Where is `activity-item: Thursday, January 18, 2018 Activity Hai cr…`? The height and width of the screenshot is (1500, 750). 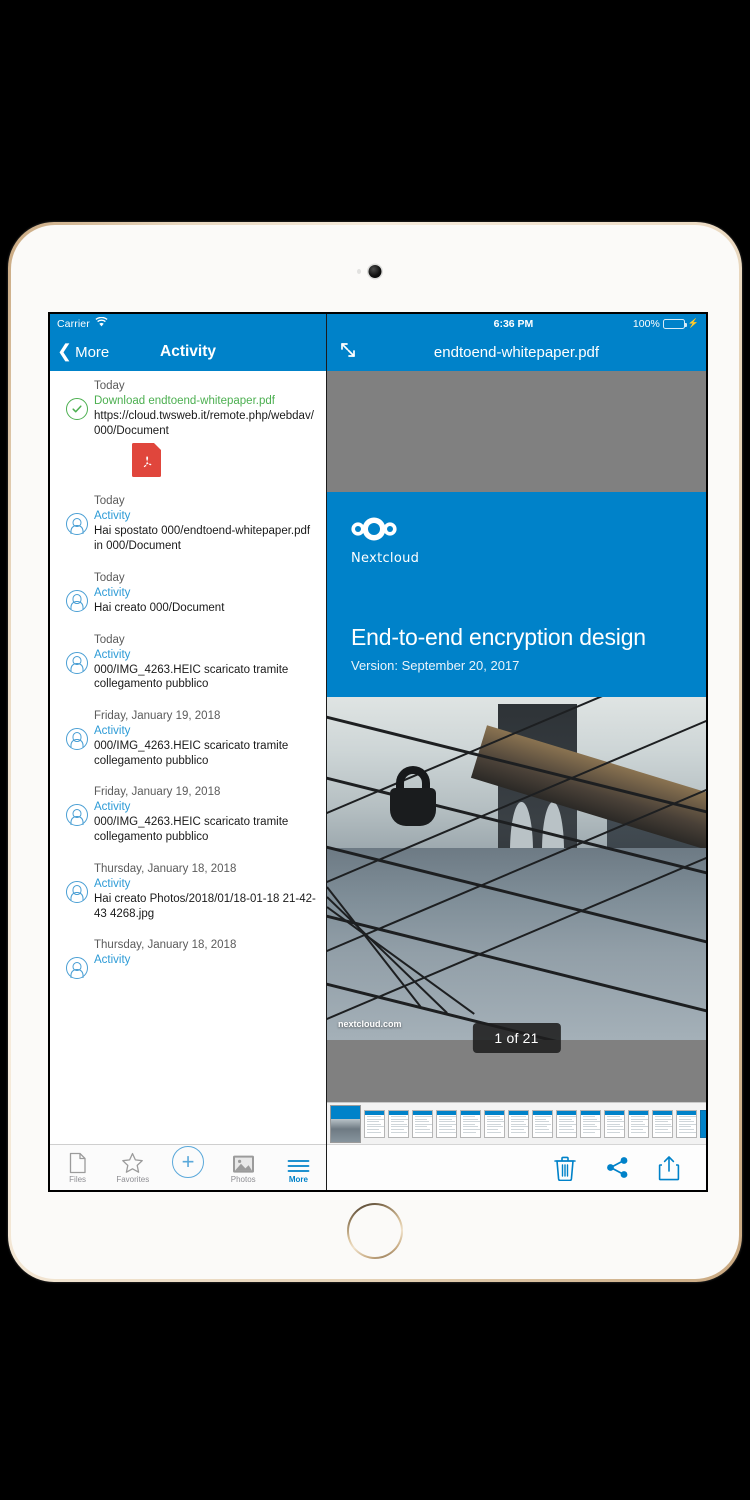 activity-item: Thursday, January 18, 2018 Activity Hai cr… is located at coordinates (188, 892).